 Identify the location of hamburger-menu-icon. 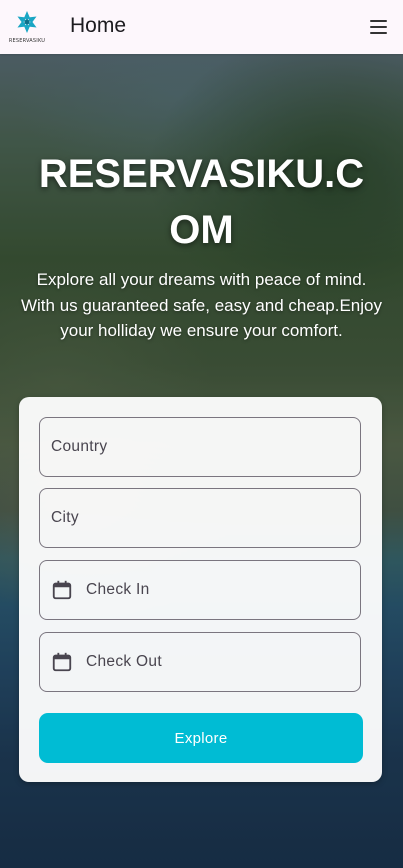
(379, 27).